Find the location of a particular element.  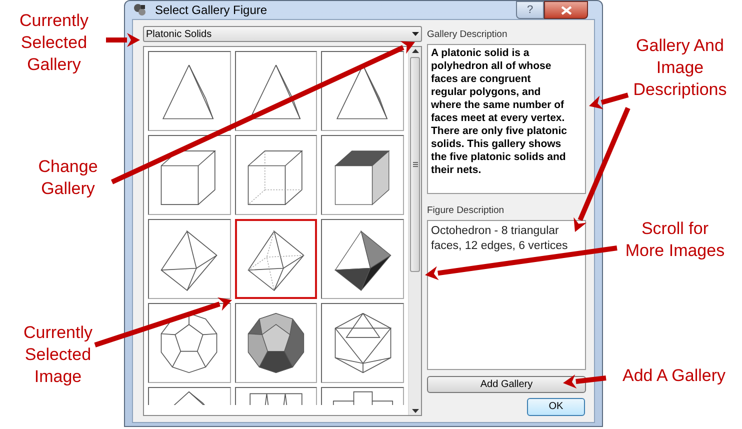

gallery-description-text: A platonic solid is a polyhedron all of whose faces are congruent regular polygons, and where the same number of faces meet at every vertex. There are only five platonic solids. This gallery shows the five platonic solids and their nets. is located at coordinates (499, 112).